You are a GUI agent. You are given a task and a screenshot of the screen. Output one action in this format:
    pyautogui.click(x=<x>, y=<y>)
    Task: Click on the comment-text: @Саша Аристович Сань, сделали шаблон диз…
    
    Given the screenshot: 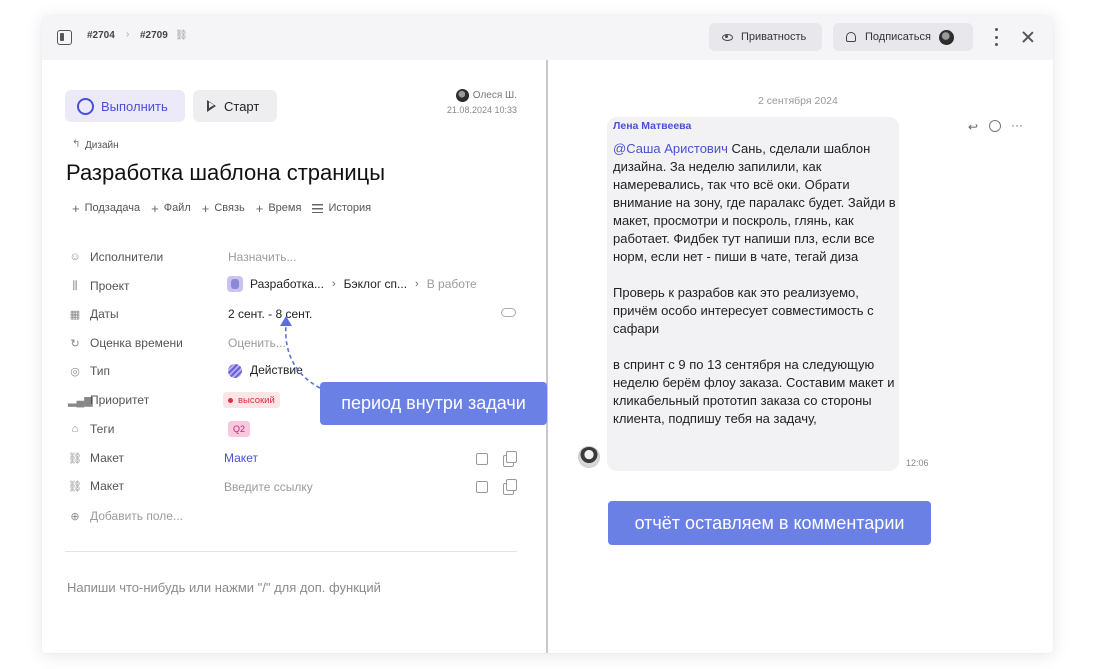 What is the action you would take?
    pyautogui.click(x=755, y=284)
    